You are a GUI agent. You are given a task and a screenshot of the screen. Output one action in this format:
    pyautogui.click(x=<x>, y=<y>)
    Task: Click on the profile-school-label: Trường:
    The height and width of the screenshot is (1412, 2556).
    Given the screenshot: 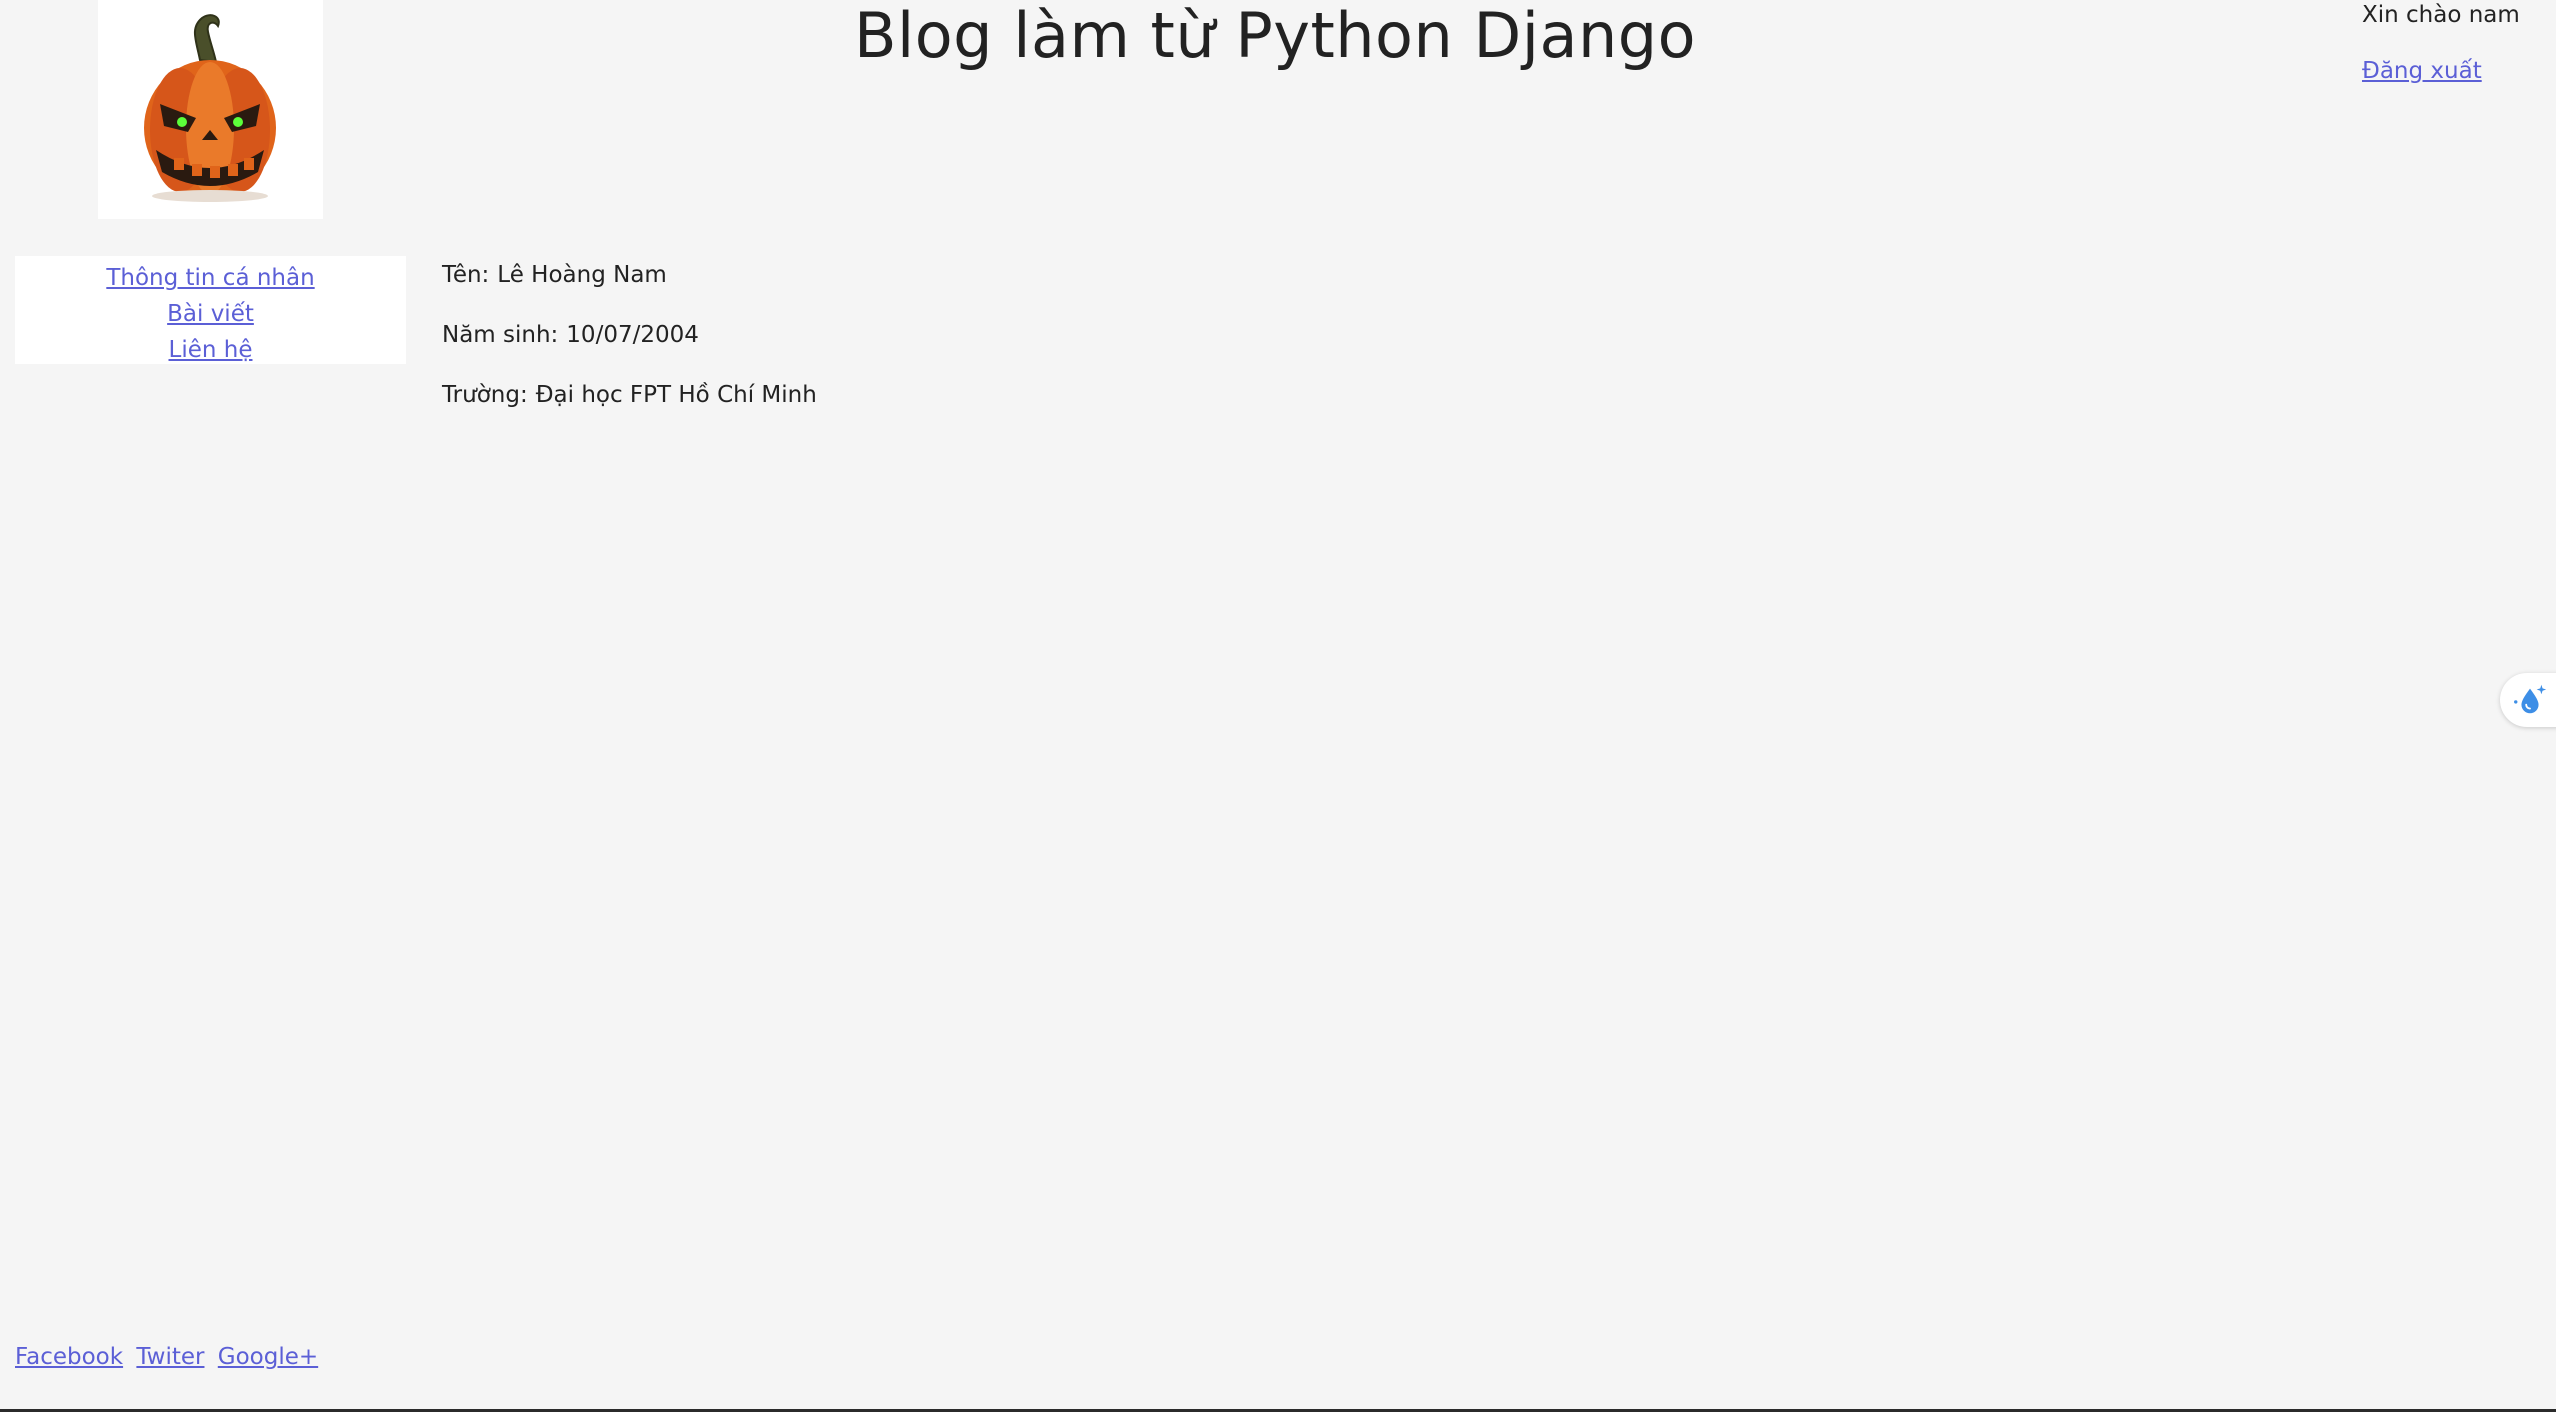 What is the action you would take?
    pyautogui.click(x=485, y=395)
    